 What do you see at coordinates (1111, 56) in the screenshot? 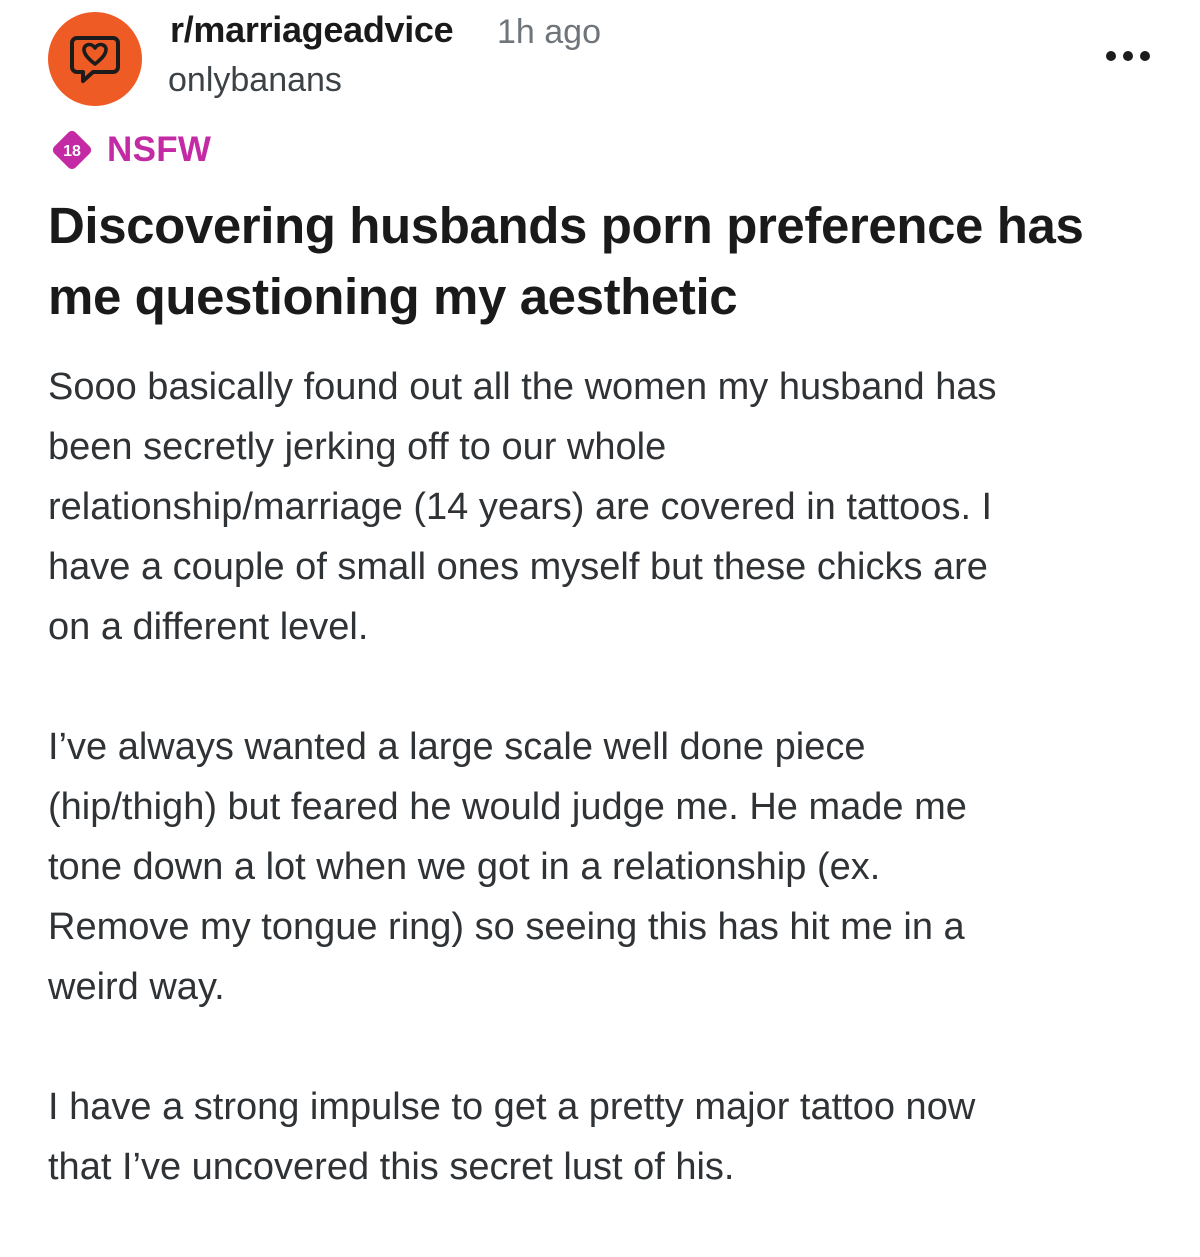
I see `more-horizontal-icon` at bounding box center [1111, 56].